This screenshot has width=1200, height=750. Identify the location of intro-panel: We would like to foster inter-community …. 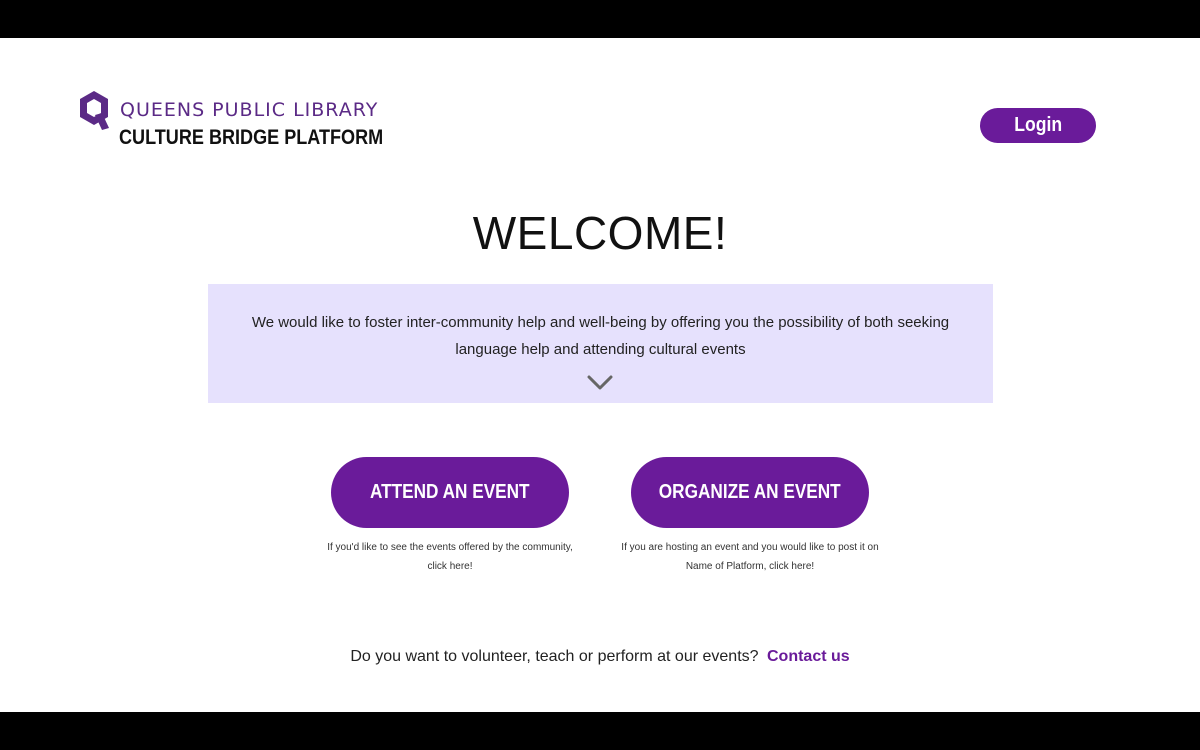
(600, 343).